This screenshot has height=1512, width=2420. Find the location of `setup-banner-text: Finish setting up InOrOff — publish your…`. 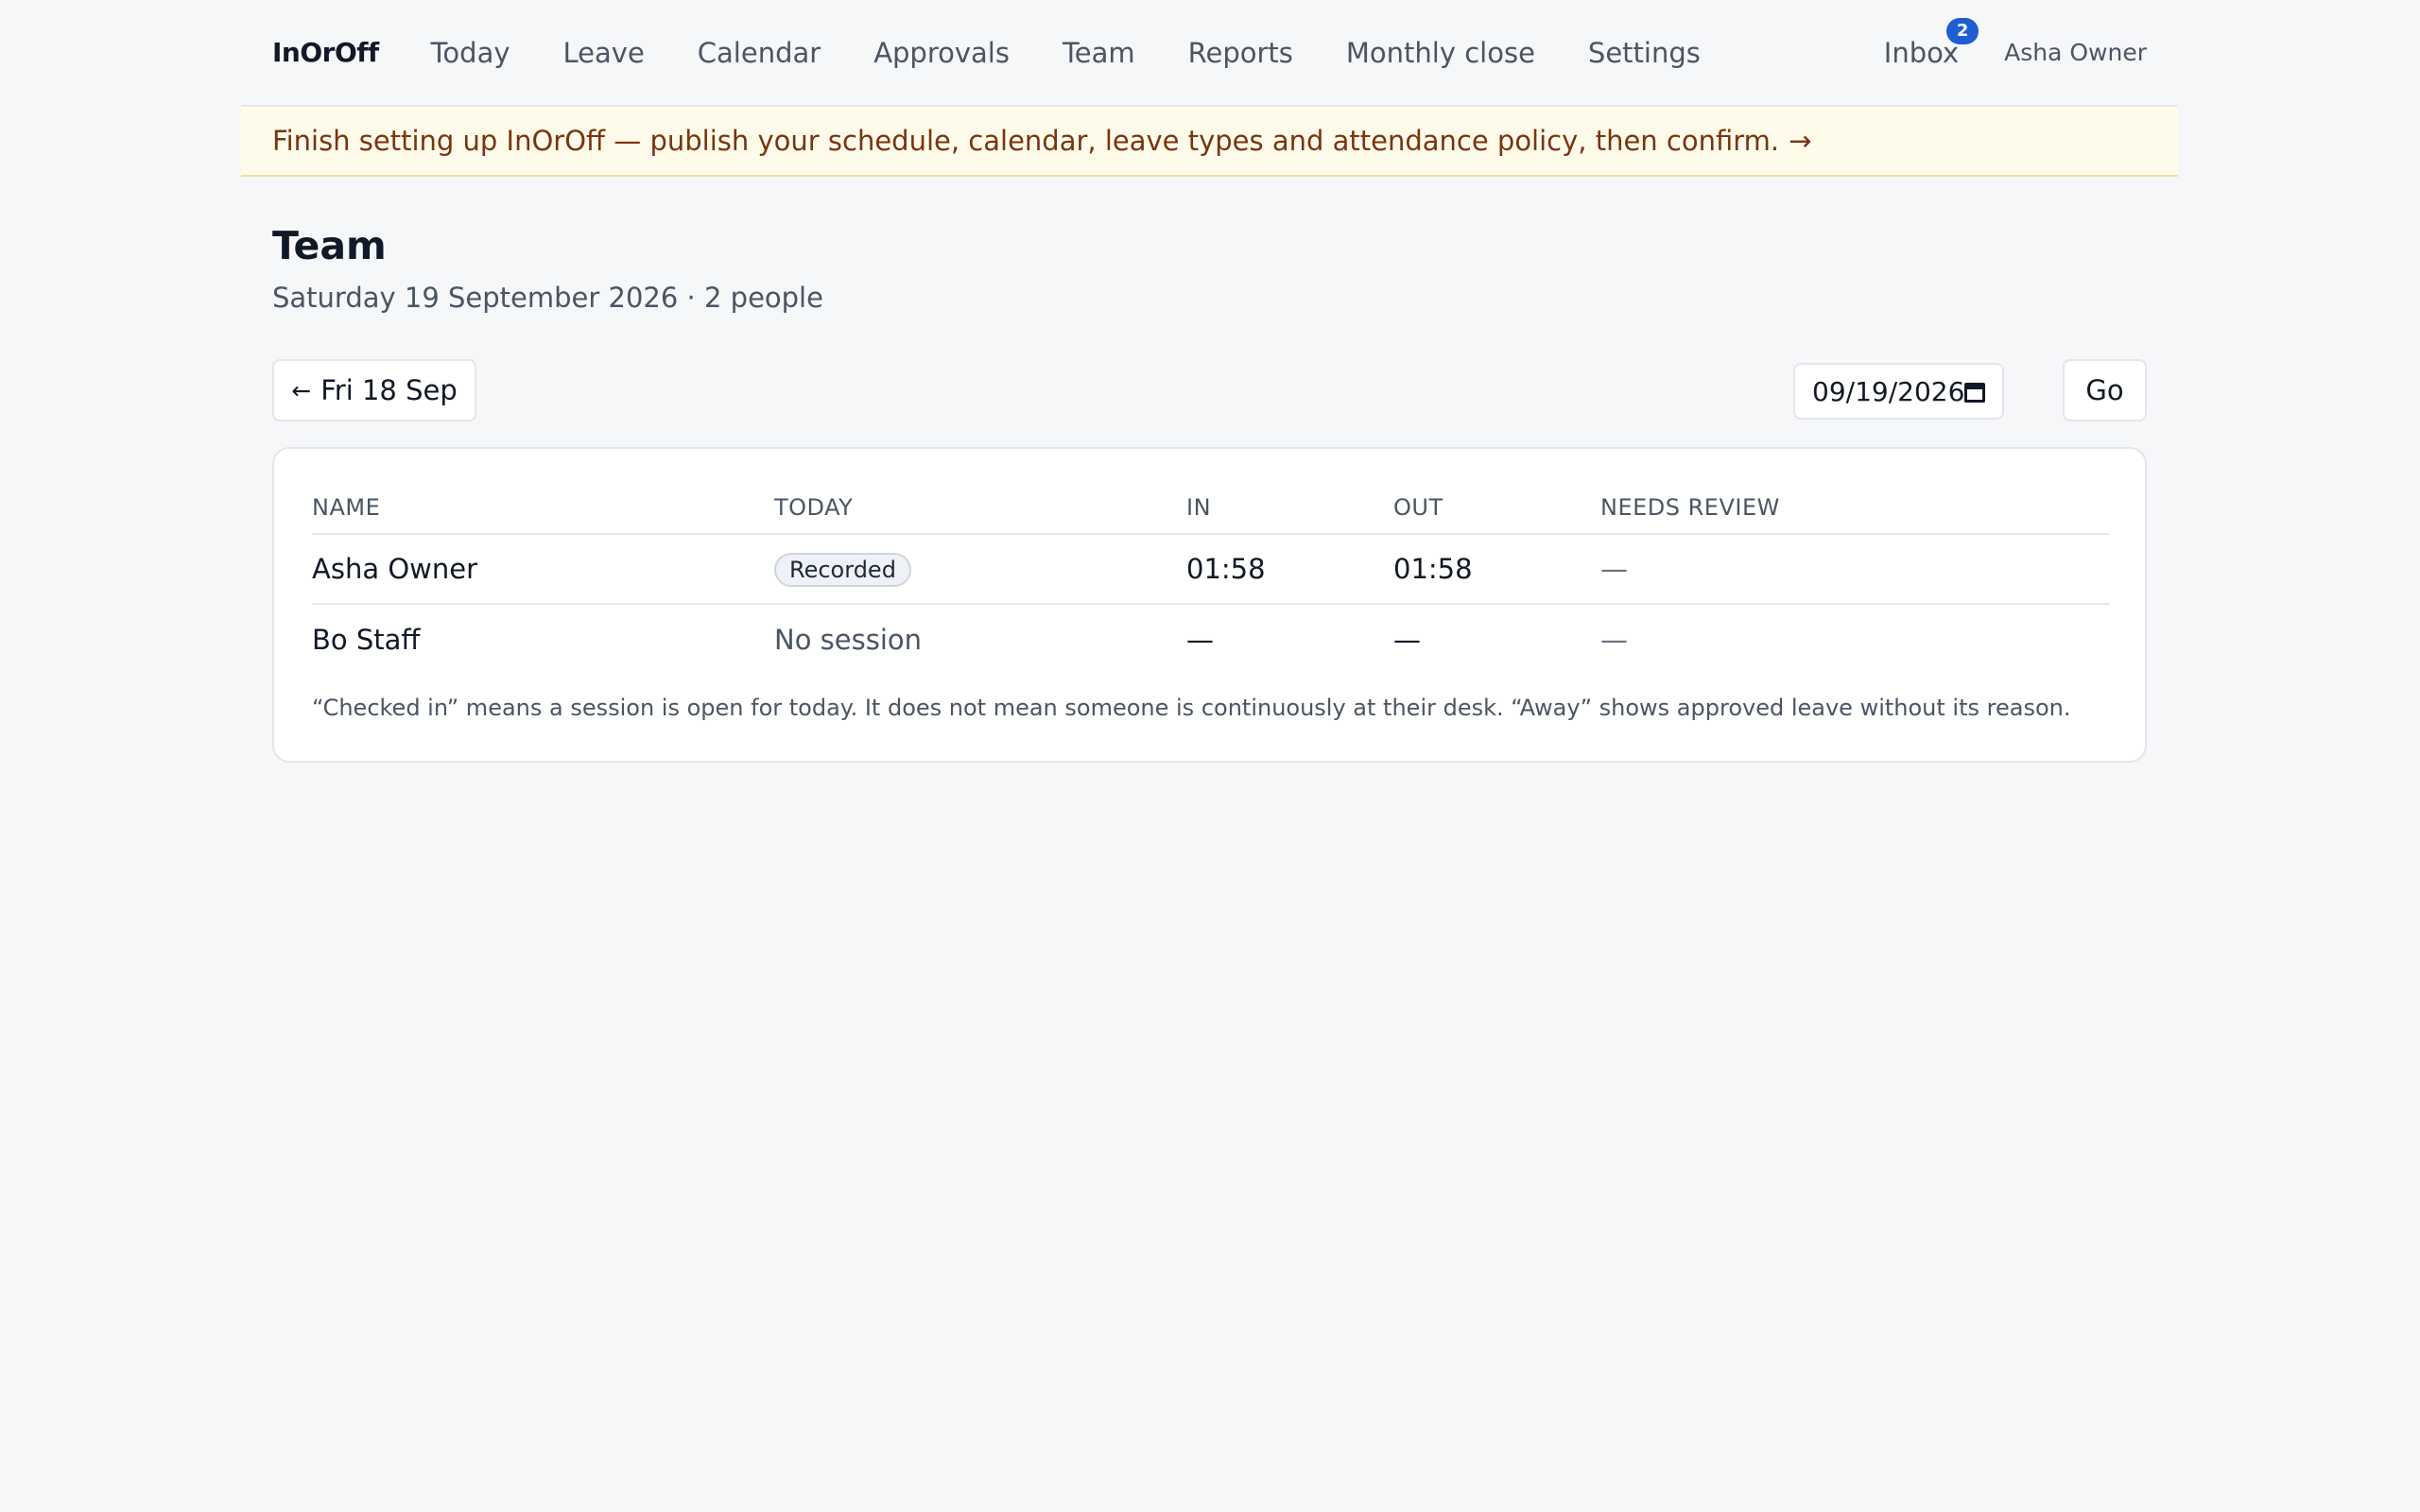

setup-banner-text: Finish setting up InOrOff — publish your… is located at coordinates (1026, 141).